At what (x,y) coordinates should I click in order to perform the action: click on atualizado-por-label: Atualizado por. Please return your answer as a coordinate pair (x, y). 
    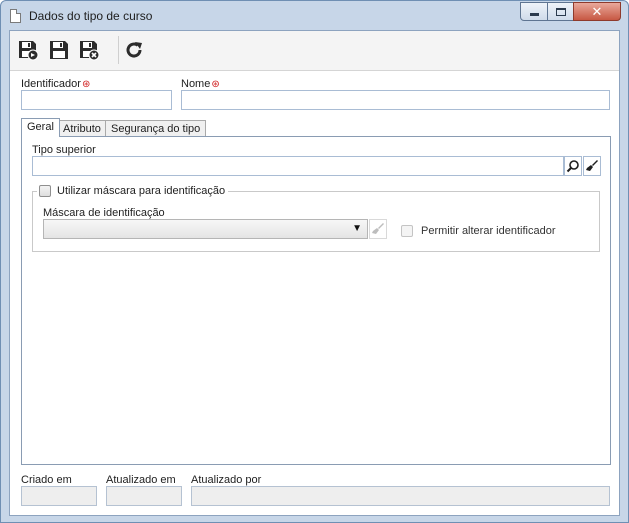
    Looking at the image, I should click on (226, 480).